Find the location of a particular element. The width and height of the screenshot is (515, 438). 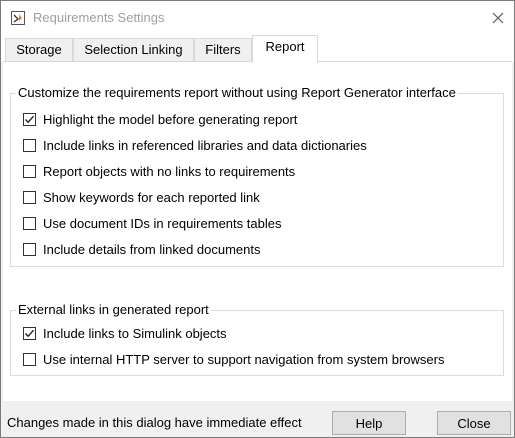

checkbox-highlight-model is located at coordinates (29, 119).